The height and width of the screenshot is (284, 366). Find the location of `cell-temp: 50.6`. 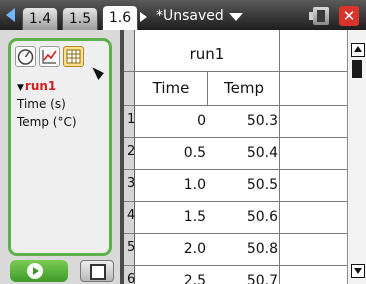

cell-temp: 50.6 is located at coordinates (243, 217).